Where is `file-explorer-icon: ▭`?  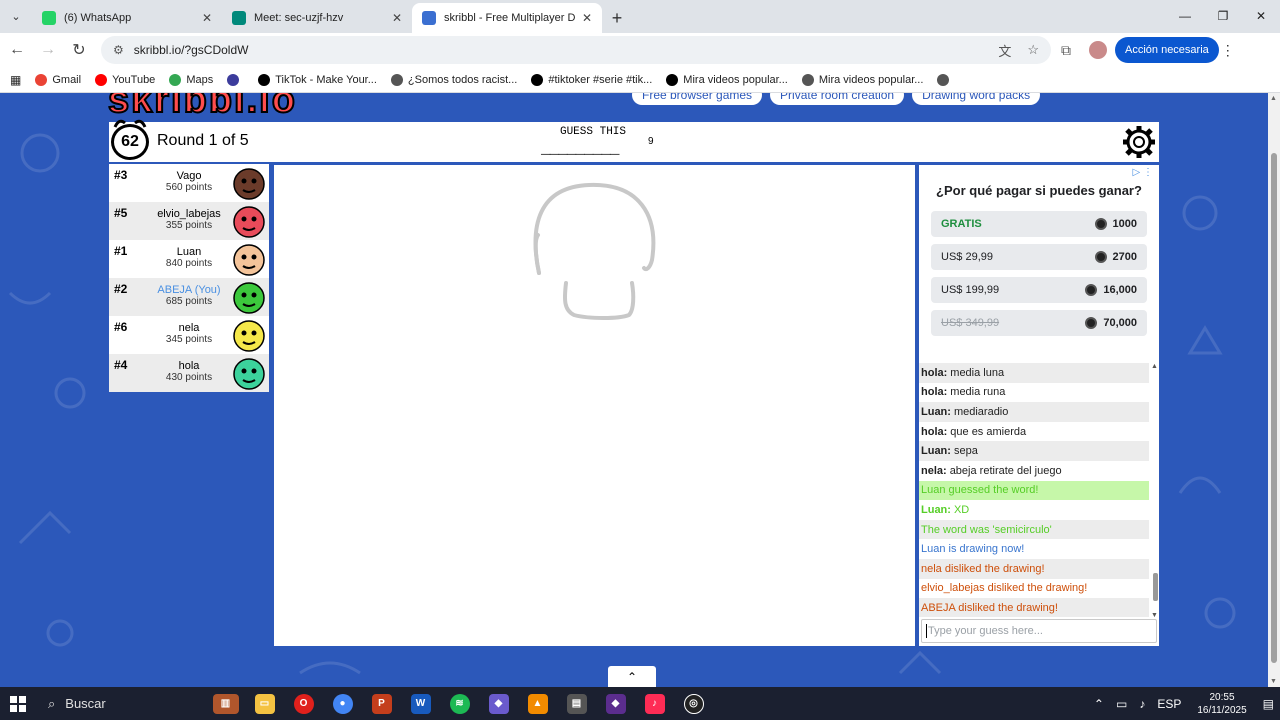
file-explorer-icon: ▭ is located at coordinates (264, 703).